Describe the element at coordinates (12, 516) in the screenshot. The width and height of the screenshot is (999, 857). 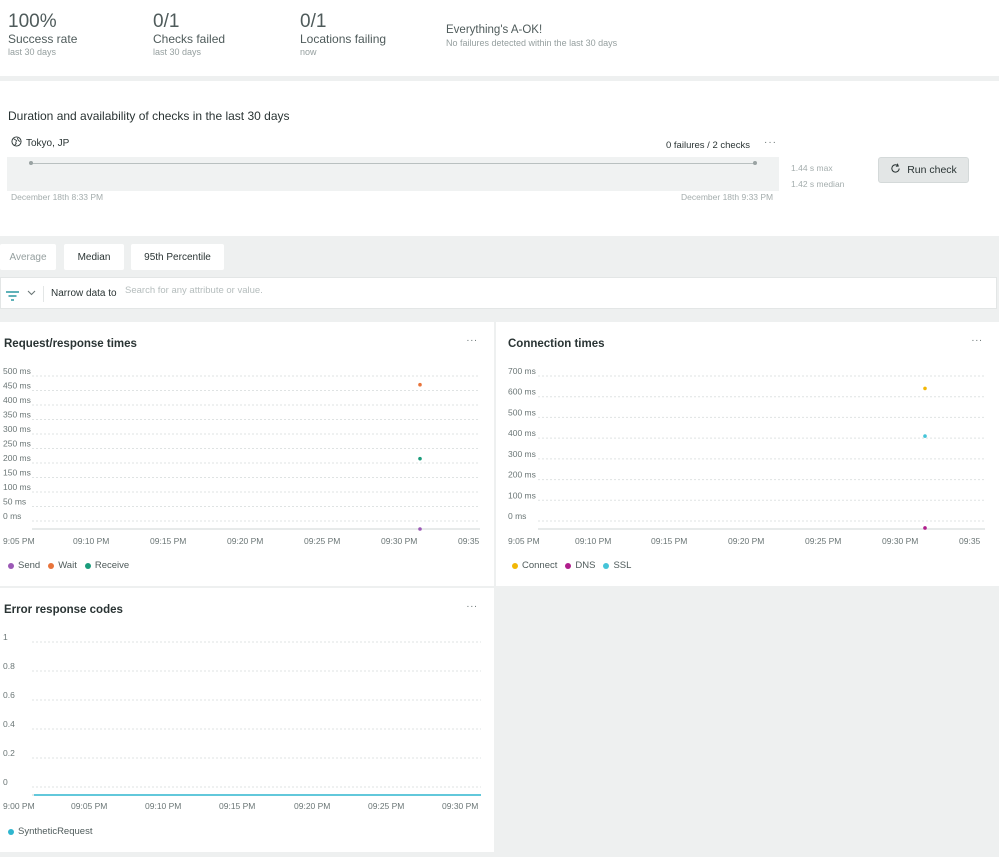
I see `y-tick-label: 0 ms` at that location.